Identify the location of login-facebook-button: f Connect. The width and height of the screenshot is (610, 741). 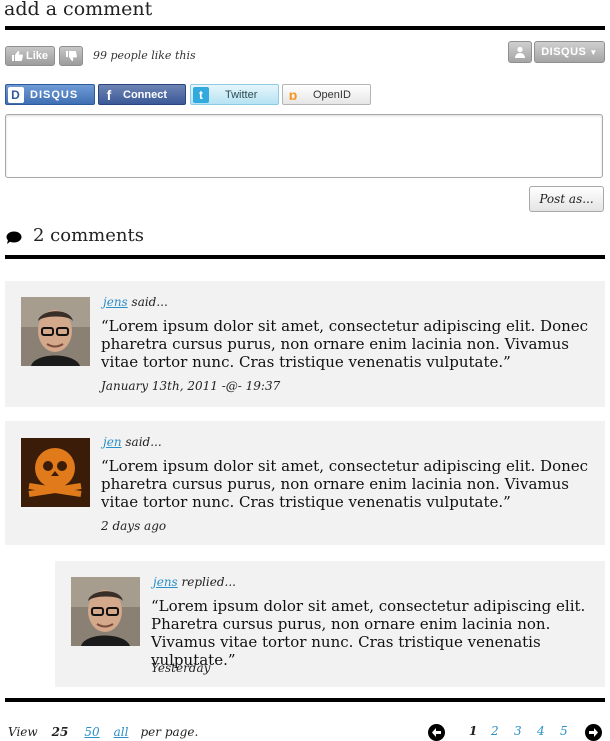
(142, 94).